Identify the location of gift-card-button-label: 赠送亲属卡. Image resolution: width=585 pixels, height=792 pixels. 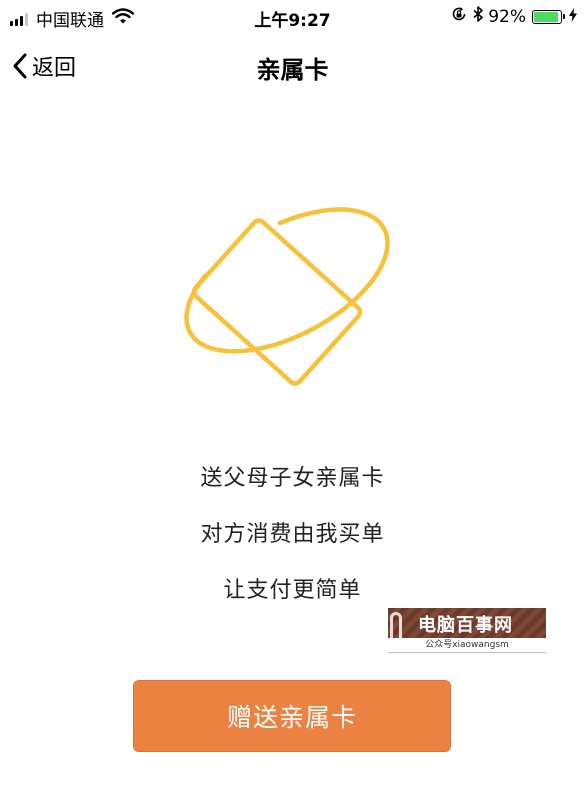
(291, 717).